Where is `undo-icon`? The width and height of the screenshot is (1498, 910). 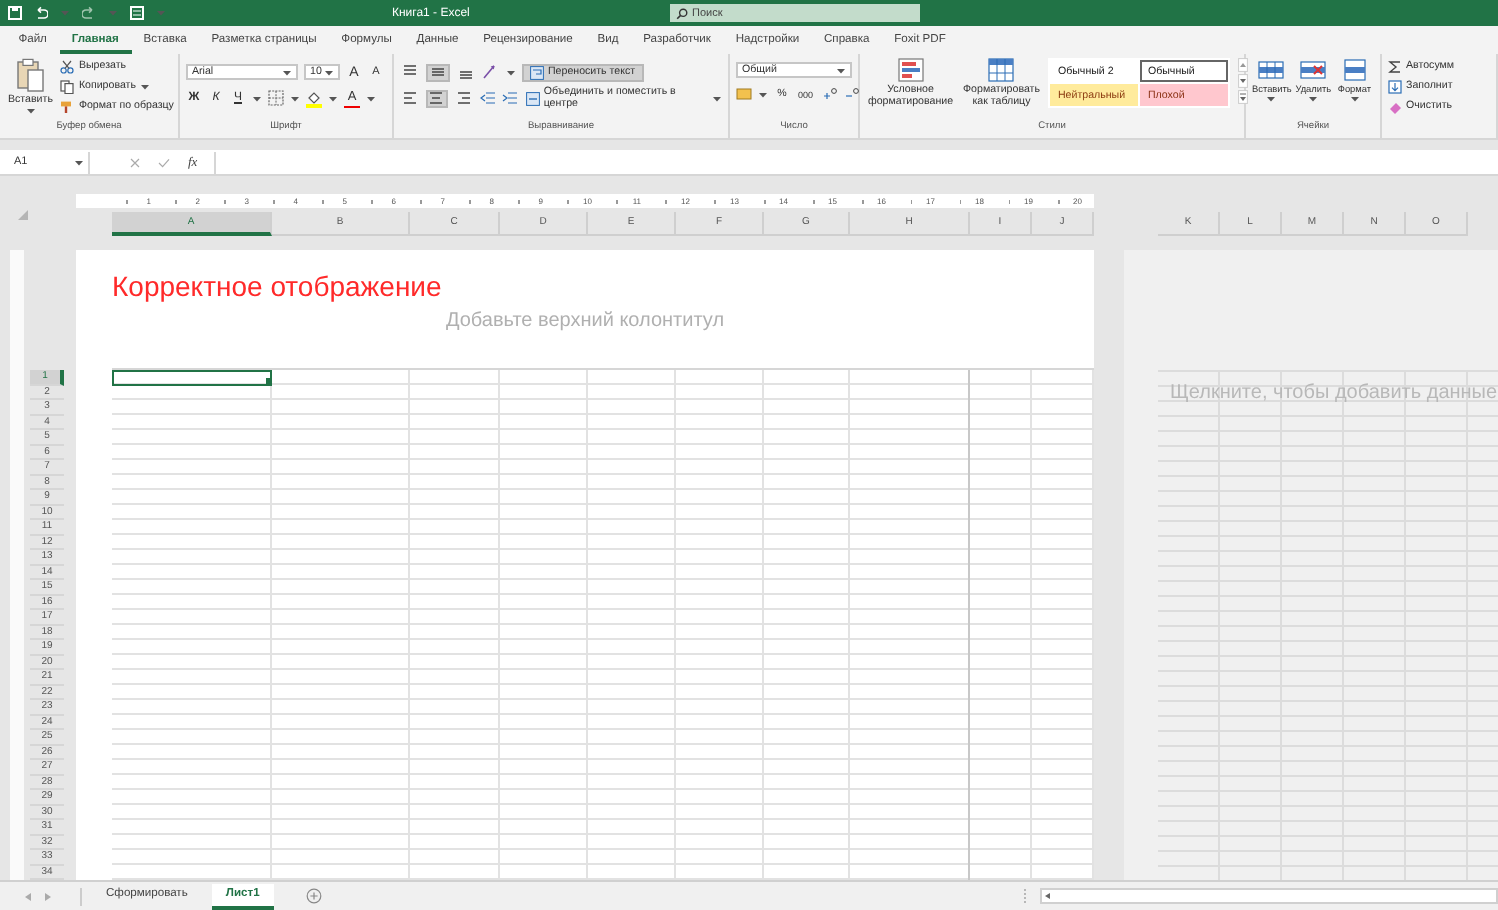 undo-icon is located at coordinates (41, 13).